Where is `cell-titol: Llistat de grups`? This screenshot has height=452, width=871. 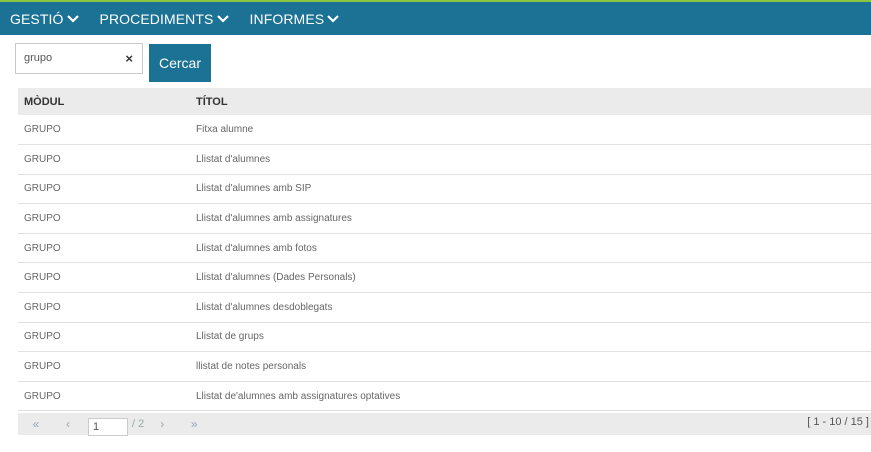
cell-titol: Llistat de grups is located at coordinates (230, 337).